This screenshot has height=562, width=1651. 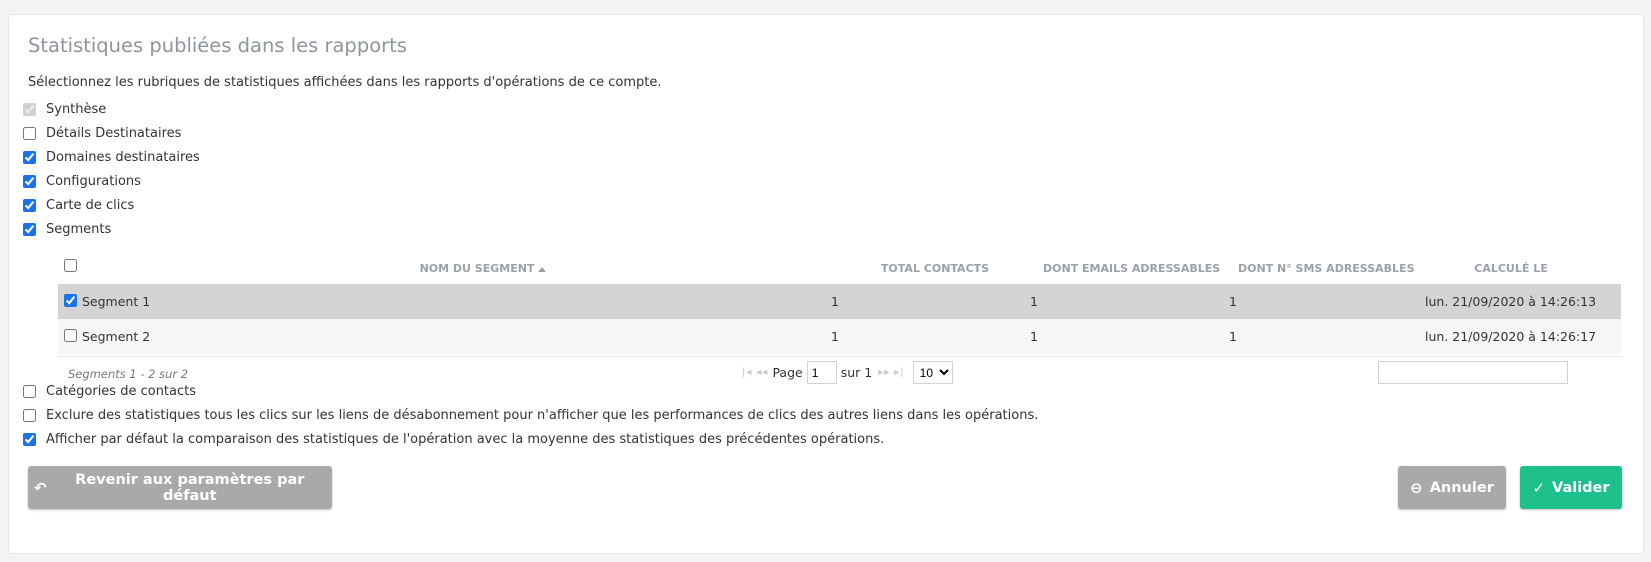 I want to click on validate-button: ✓ Valider, so click(x=1571, y=487).